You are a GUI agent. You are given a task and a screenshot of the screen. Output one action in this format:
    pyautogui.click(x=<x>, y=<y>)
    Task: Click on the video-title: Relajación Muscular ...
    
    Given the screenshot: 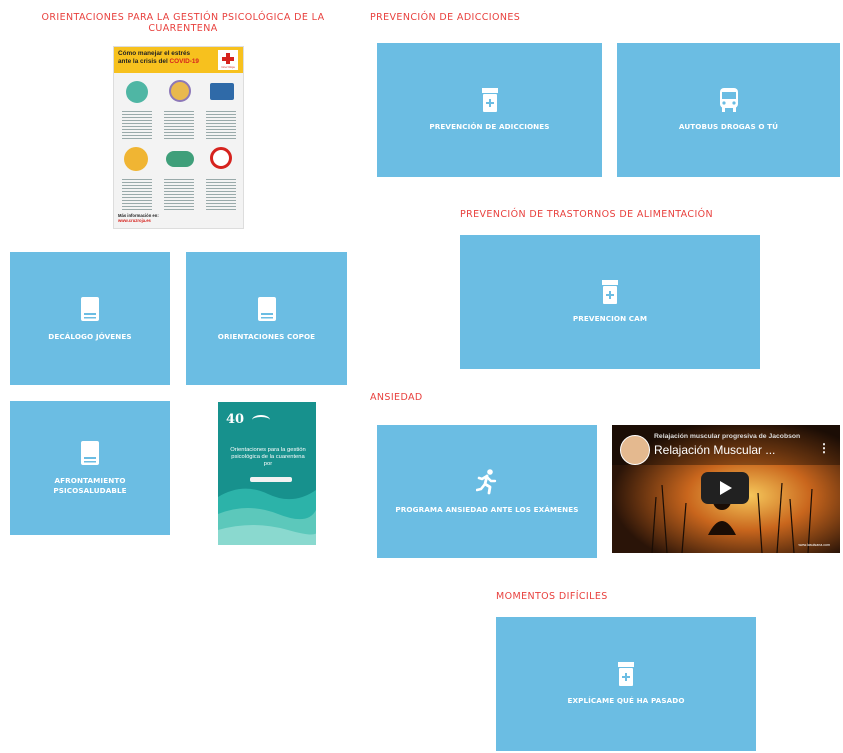 What is the action you would take?
    pyautogui.click(x=714, y=450)
    